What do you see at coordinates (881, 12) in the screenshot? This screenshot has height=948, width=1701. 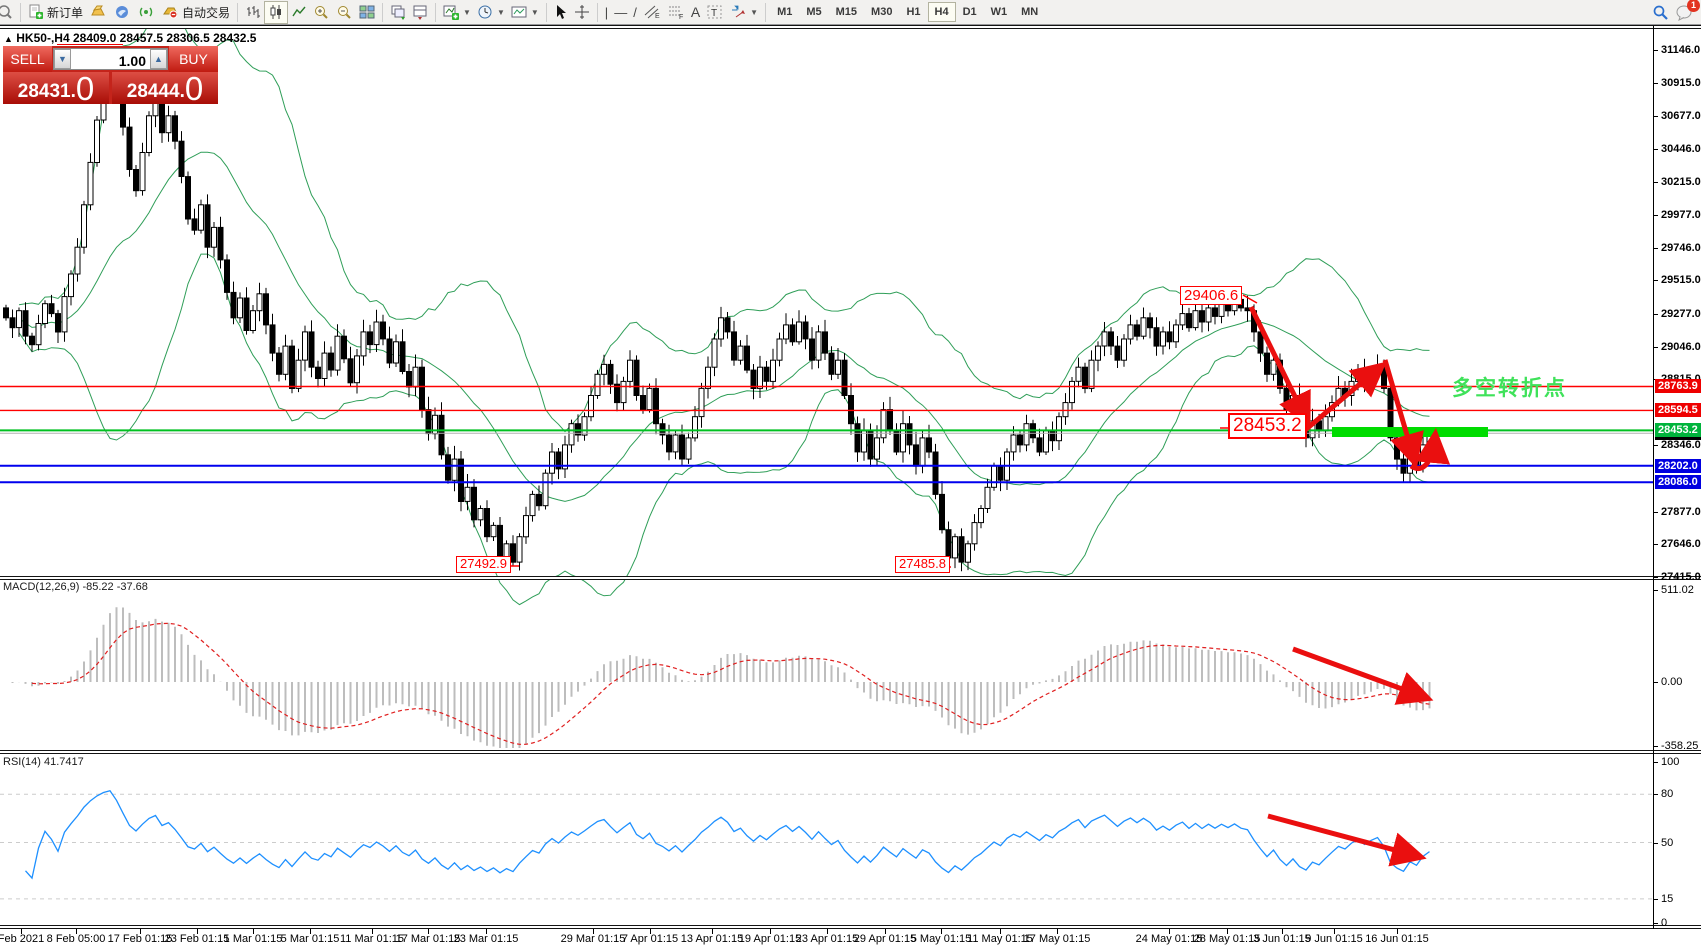 I see `timeframe-m30: M30` at bounding box center [881, 12].